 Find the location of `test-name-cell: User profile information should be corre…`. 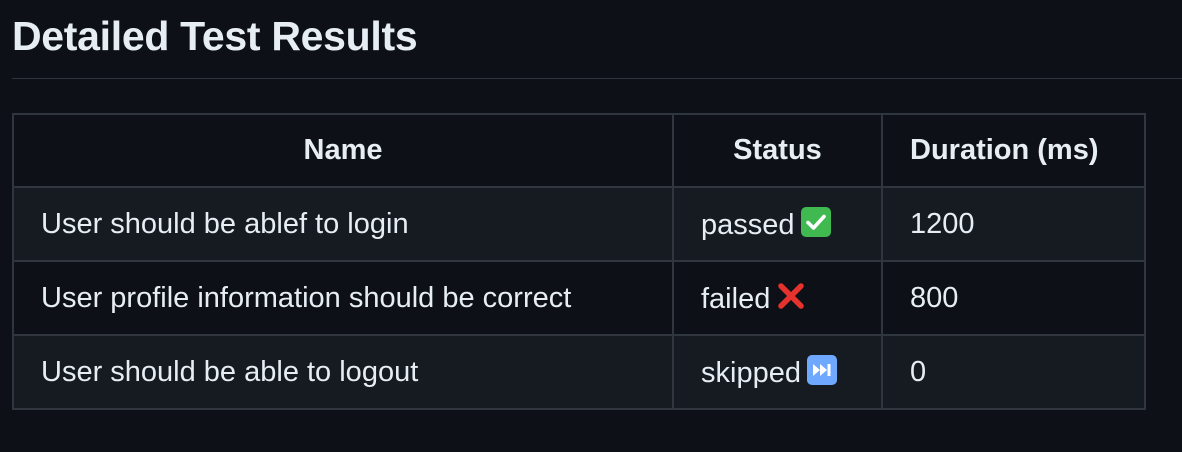

test-name-cell: User profile information should be corre… is located at coordinates (343, 298).